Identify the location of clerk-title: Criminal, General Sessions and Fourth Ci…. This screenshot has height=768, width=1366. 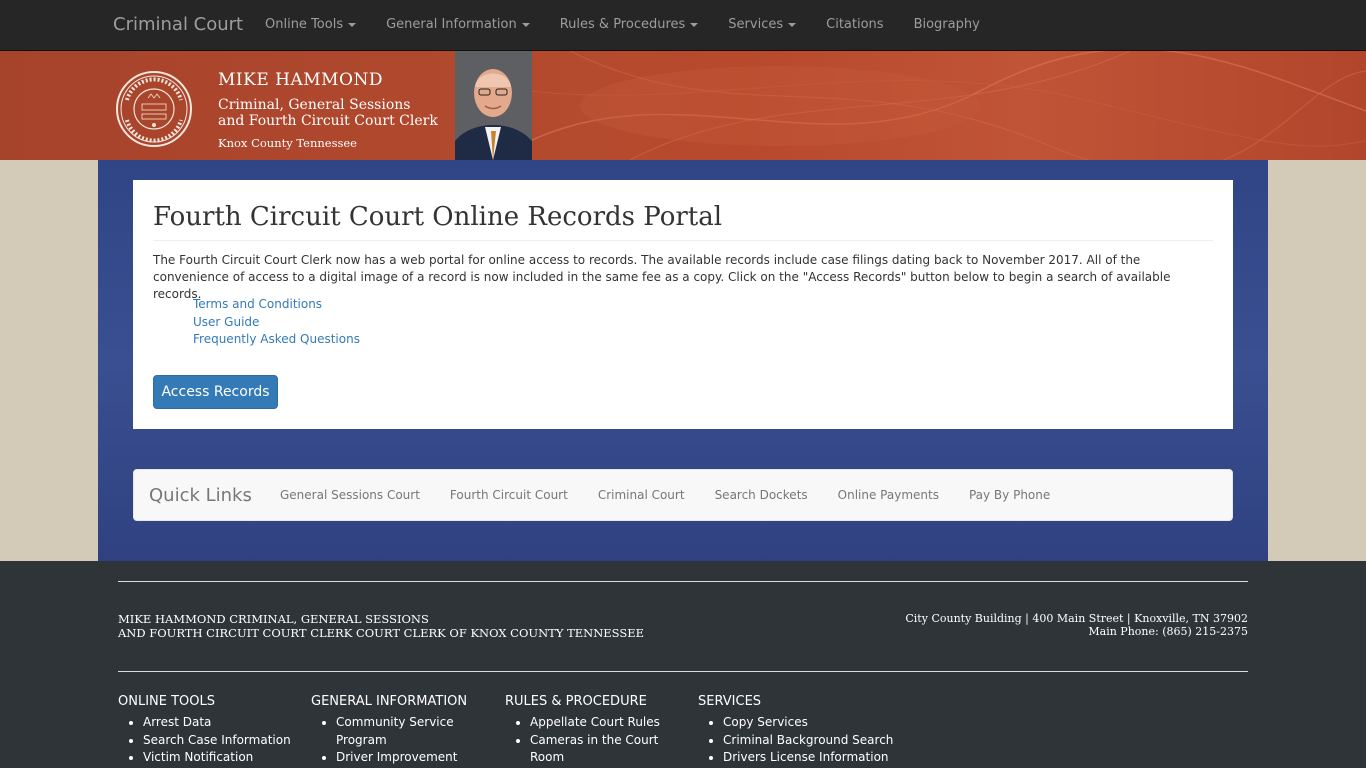
(328, 113).